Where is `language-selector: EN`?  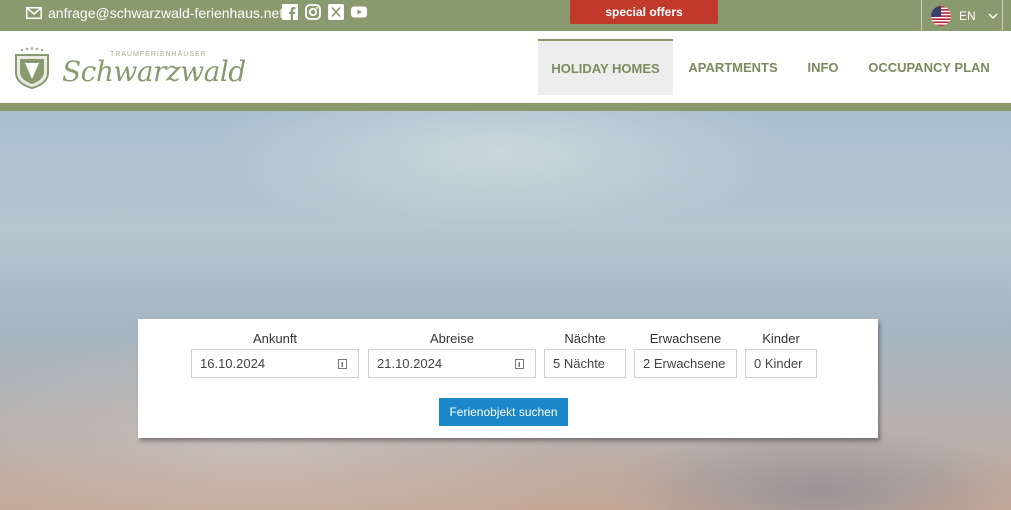
language-selector: EN is located at coordinates (962, 15).